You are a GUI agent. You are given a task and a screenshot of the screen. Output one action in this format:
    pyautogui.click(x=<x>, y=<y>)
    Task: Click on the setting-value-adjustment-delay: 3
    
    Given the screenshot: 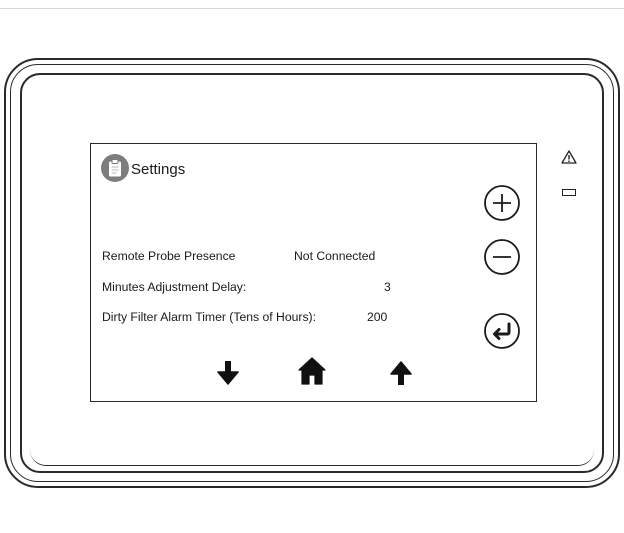 What is the action you would take?
    pyautogui.click(x=387, y=287)
    